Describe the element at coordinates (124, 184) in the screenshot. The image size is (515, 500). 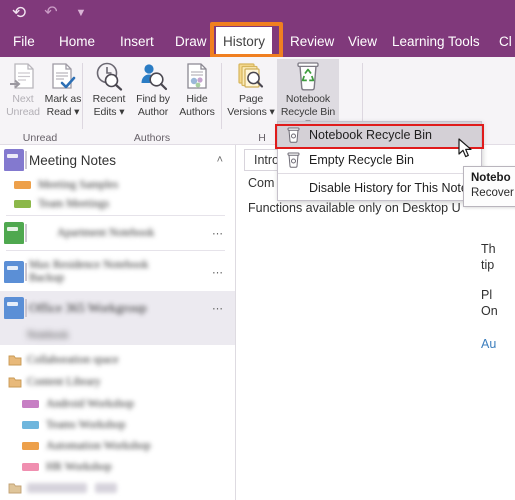
I see `section-item: Meeting Samples` at that location.